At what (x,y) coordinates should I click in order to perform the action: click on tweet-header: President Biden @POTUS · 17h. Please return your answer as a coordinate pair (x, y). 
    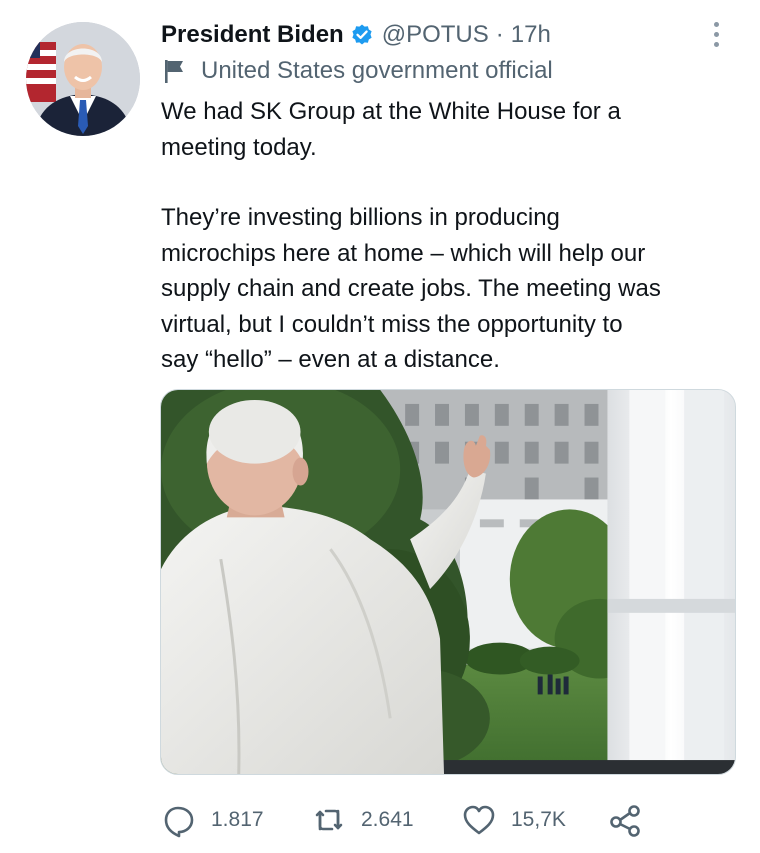
    Looking at the image, I should click on (441, 35).